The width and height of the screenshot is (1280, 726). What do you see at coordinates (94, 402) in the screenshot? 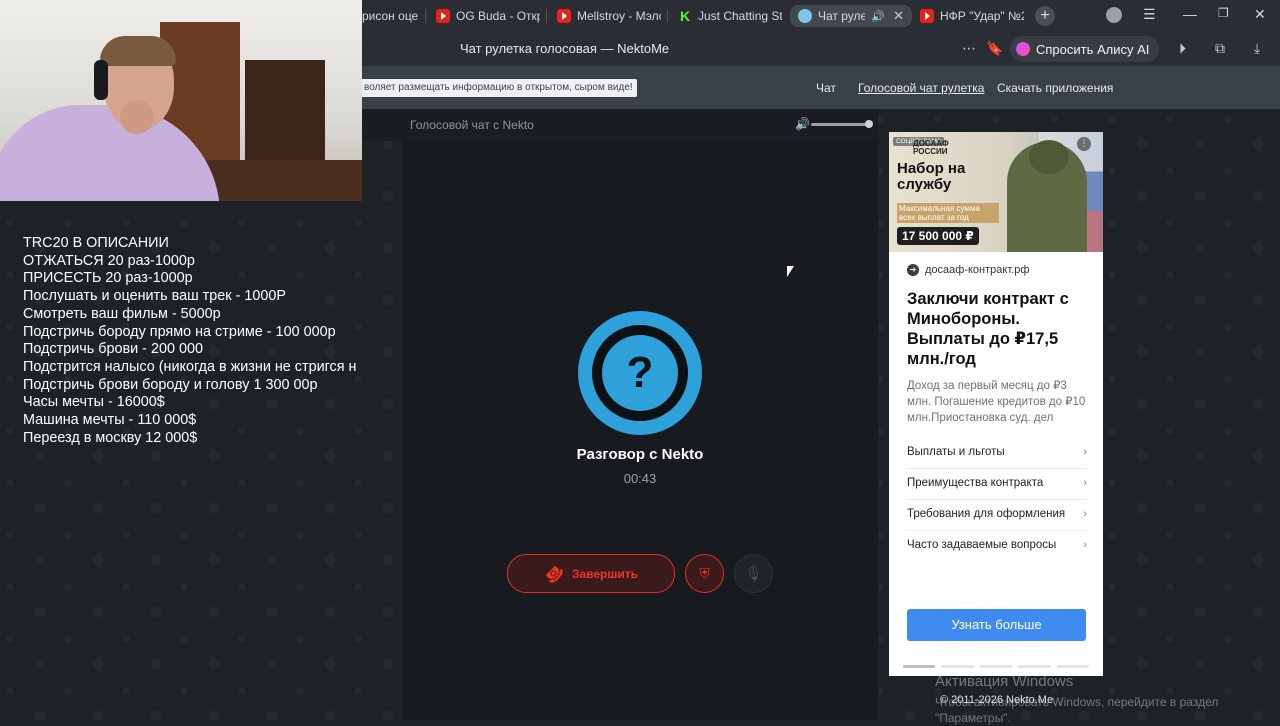
I see `price-list-line: Часы мечты - 16000$` at bounding box center [94, 402].